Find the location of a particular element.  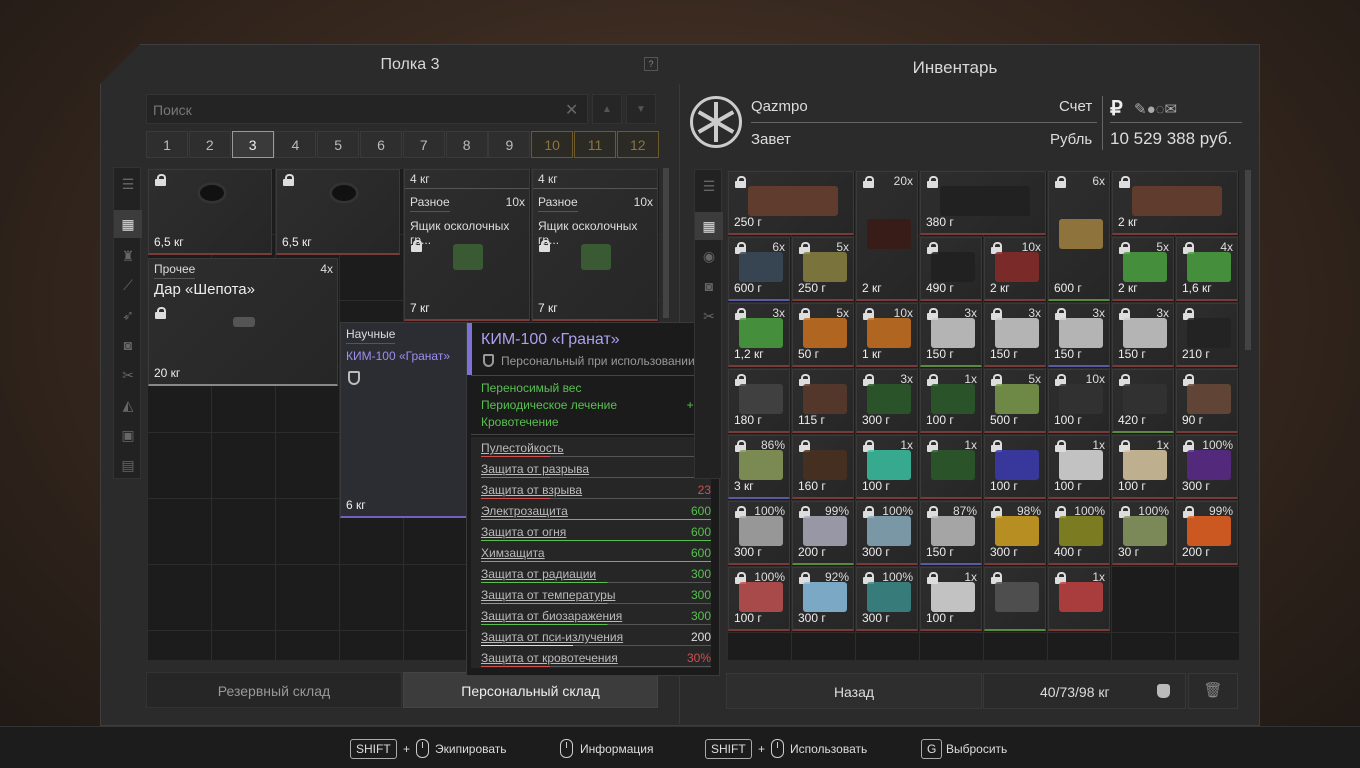

tab-5: 5 is located at coordinates (338, 144).